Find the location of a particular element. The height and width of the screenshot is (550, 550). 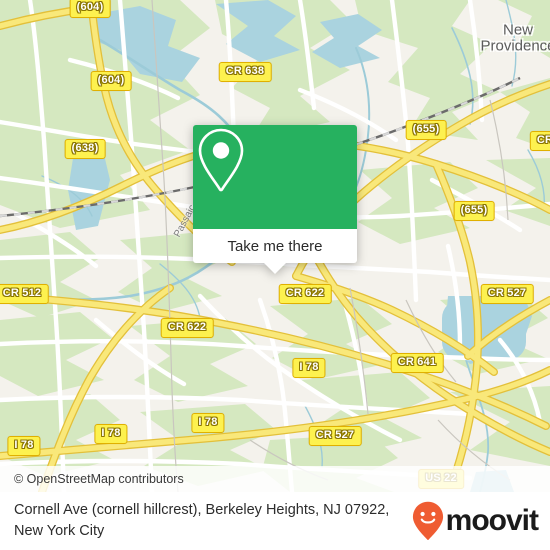

take-me-there-button: Take me there is located at coordinates (275, 246).